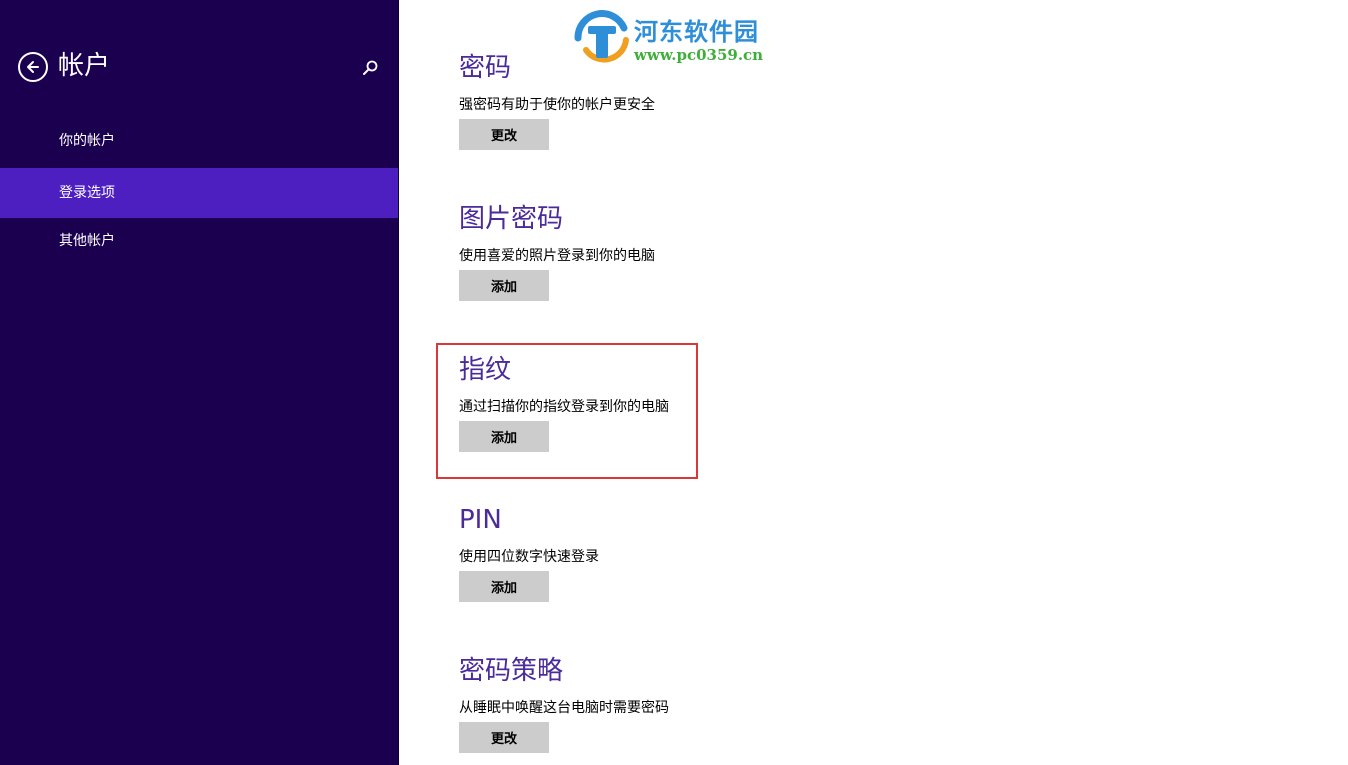 This screenshot has width=1348, height=765. Describe the element at coordinates (504, 285) in the screenshot. I see `add-picture-password-button: 添加` at that location.